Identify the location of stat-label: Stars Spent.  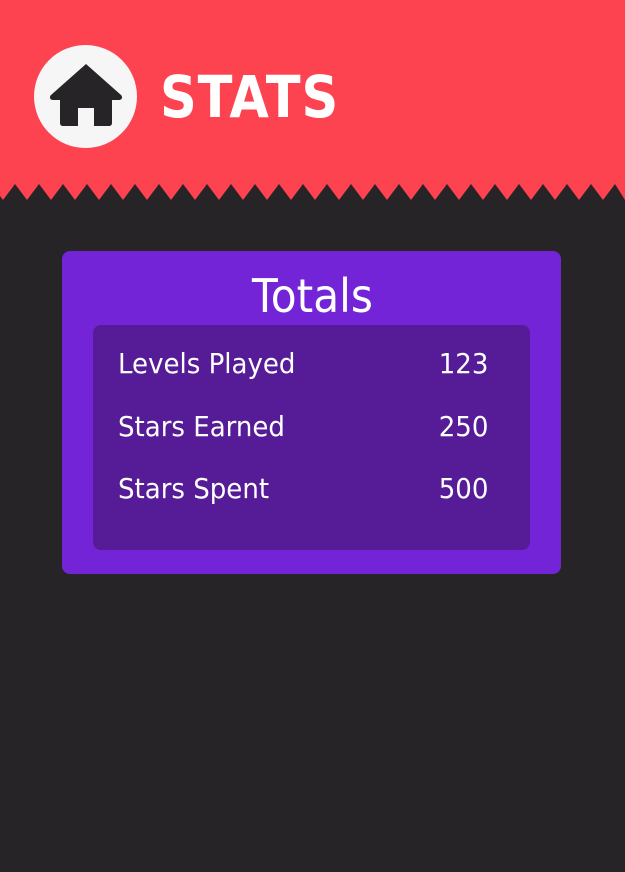
(194, 488).